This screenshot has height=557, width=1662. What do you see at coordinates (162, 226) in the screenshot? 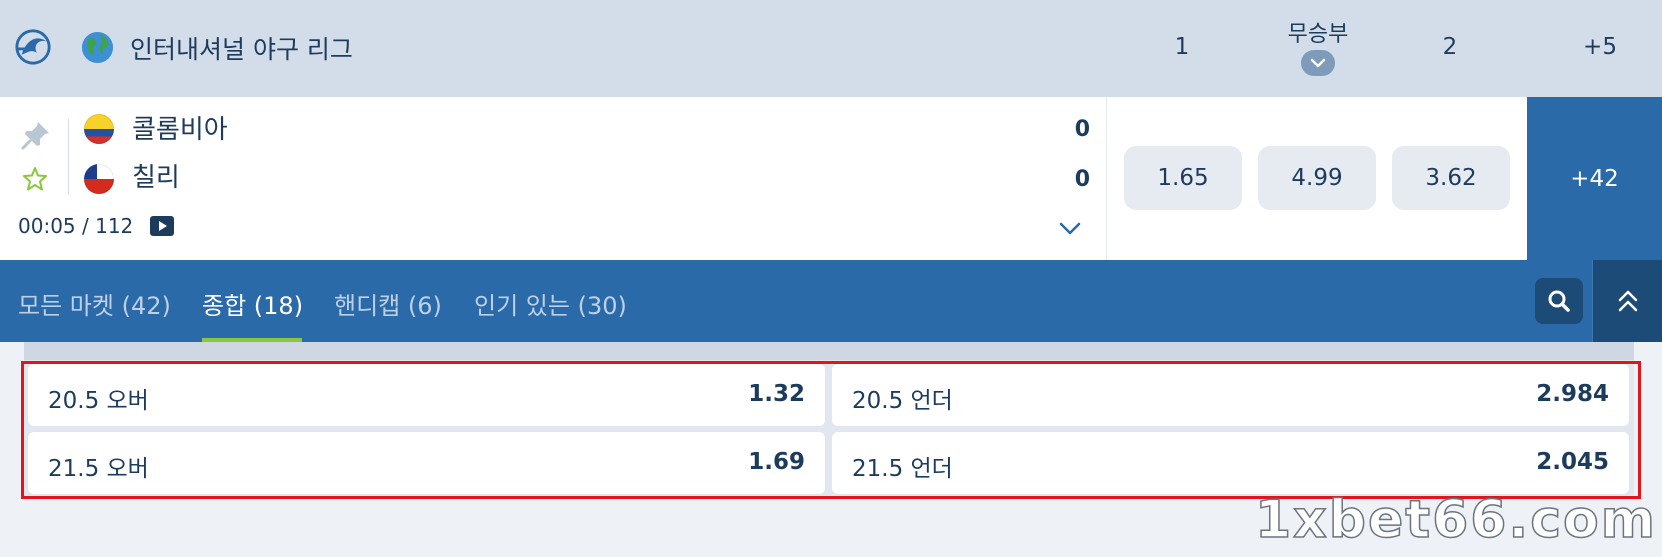
I see `video-play-icon` at bounding box center [162, 226].